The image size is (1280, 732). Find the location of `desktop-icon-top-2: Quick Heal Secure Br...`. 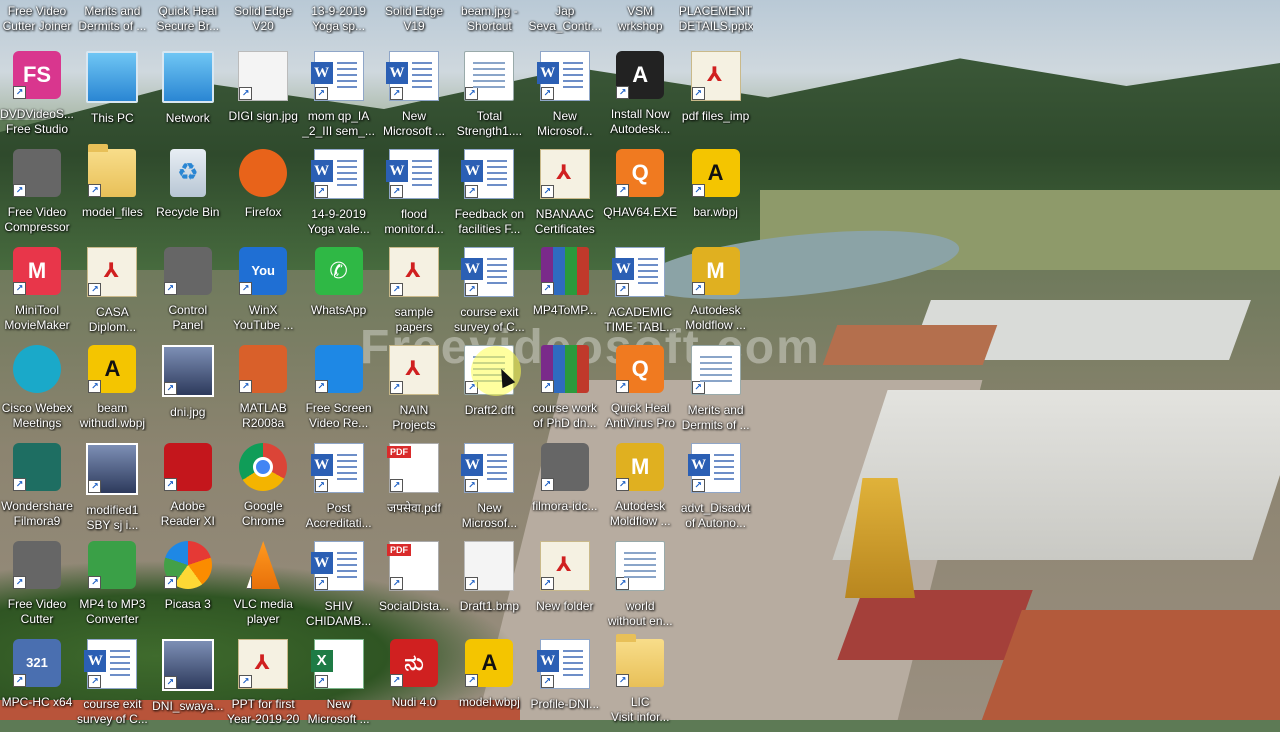

desktop-icon-top-2: Quick Heal Secure Br... is located at coordinates (188, 21).